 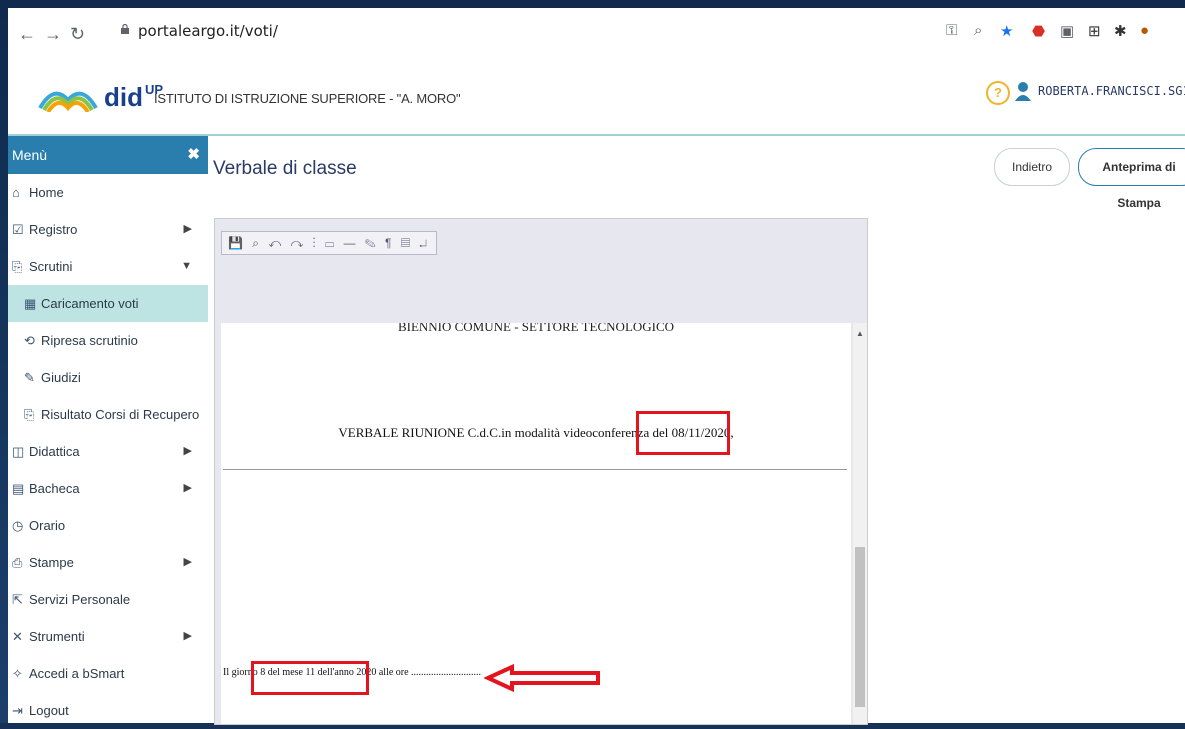 I want to click on sidebar-item-label: Home, so click(x=46, y=192).